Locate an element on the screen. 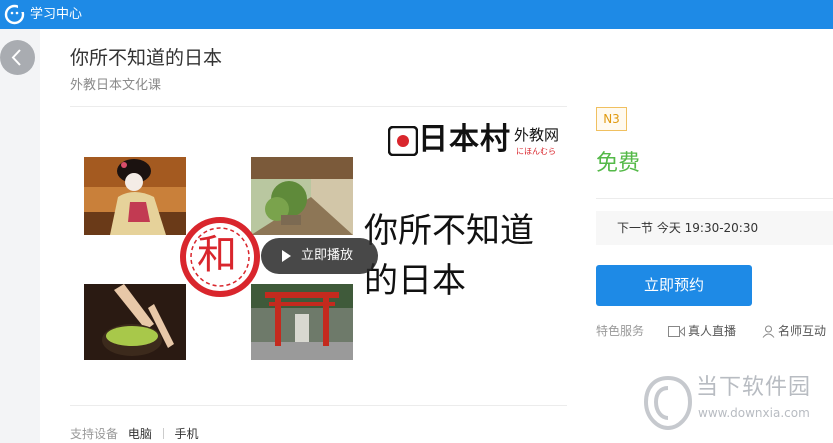 This screenshot has height=443, width=833. supported-devices-label: 支持设备 is located at coordinates (94, 434).